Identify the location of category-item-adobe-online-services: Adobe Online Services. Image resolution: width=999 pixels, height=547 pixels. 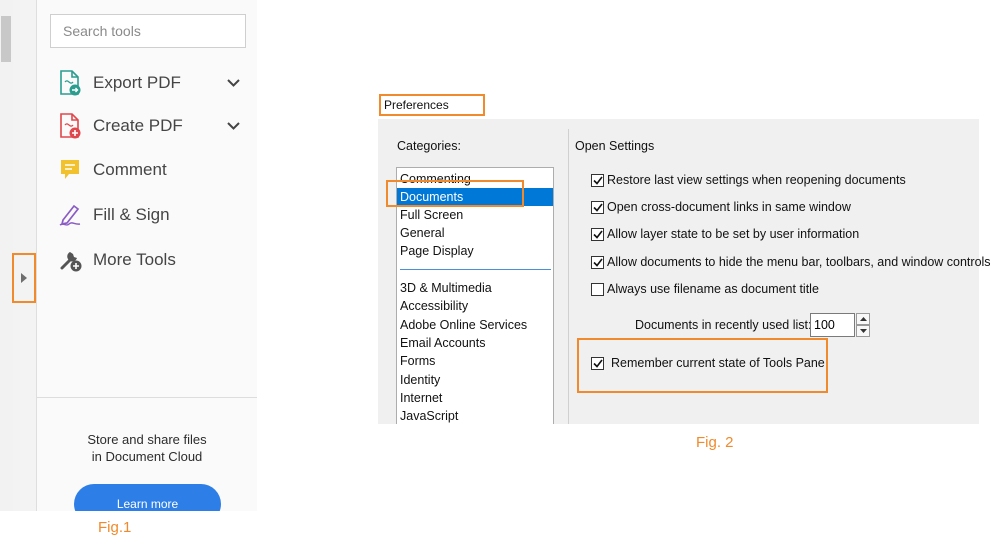
(475, 325).